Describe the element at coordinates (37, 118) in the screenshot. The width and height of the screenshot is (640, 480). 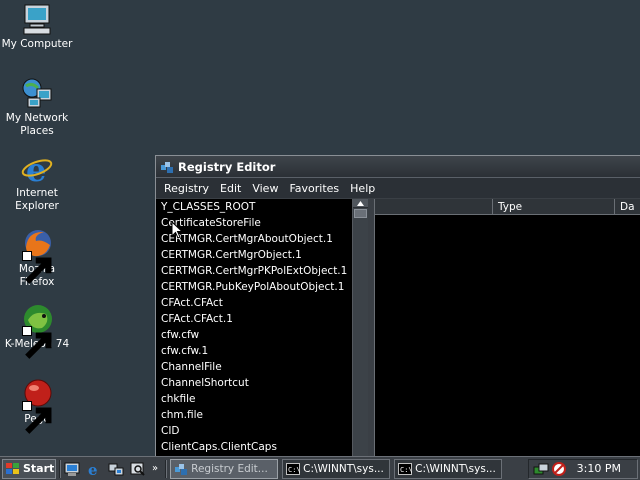
I see `desktop-icon-label: My Network` at that location.